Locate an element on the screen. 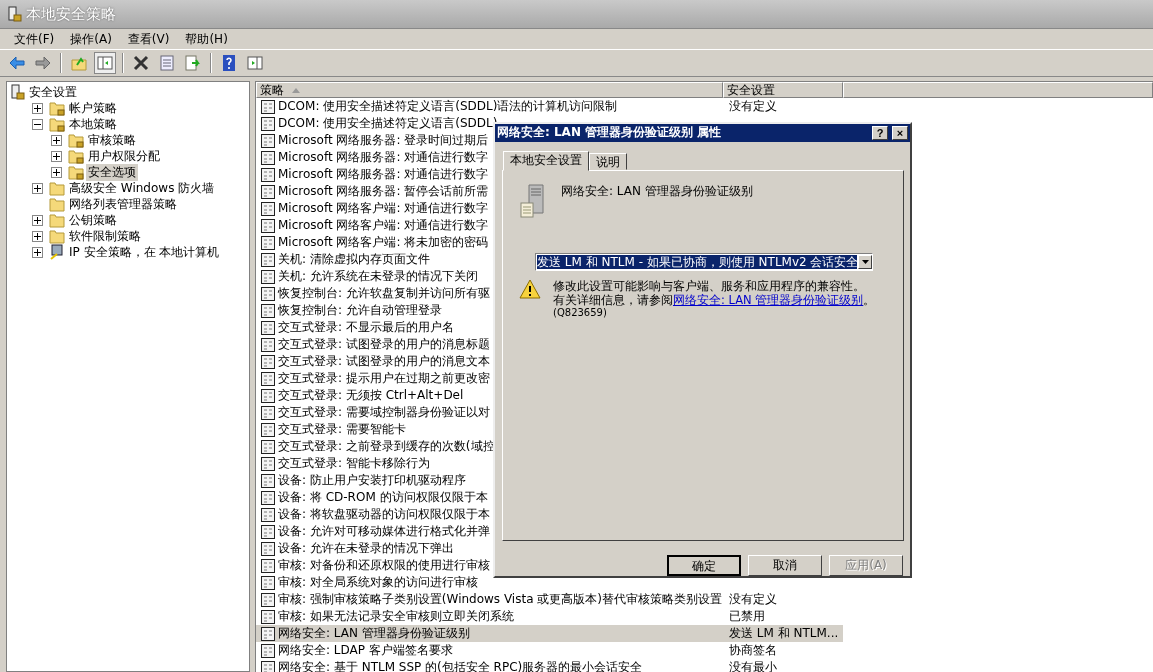 The image size is (1153, 672). tree-item: 公钥策略 is located at coordinates (93, 220).